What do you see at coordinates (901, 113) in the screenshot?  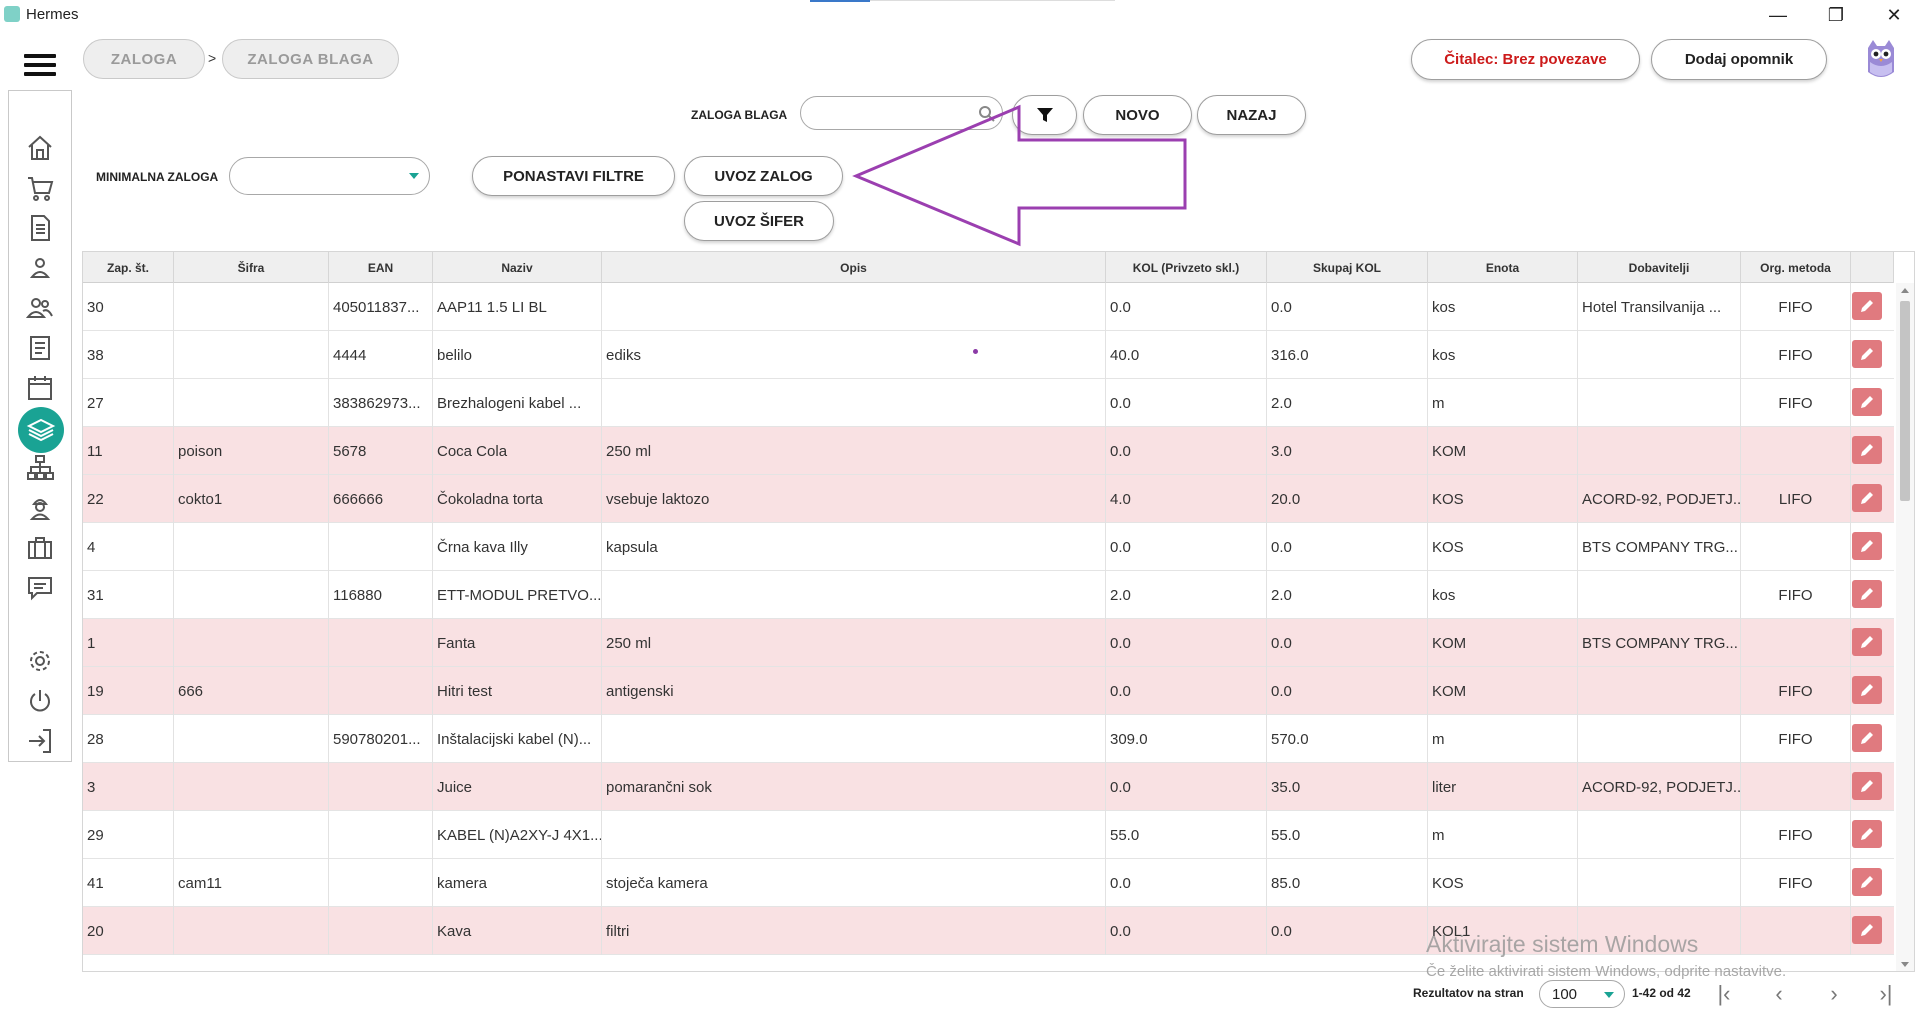 I see `search-input` at bounding box center [901, 113].